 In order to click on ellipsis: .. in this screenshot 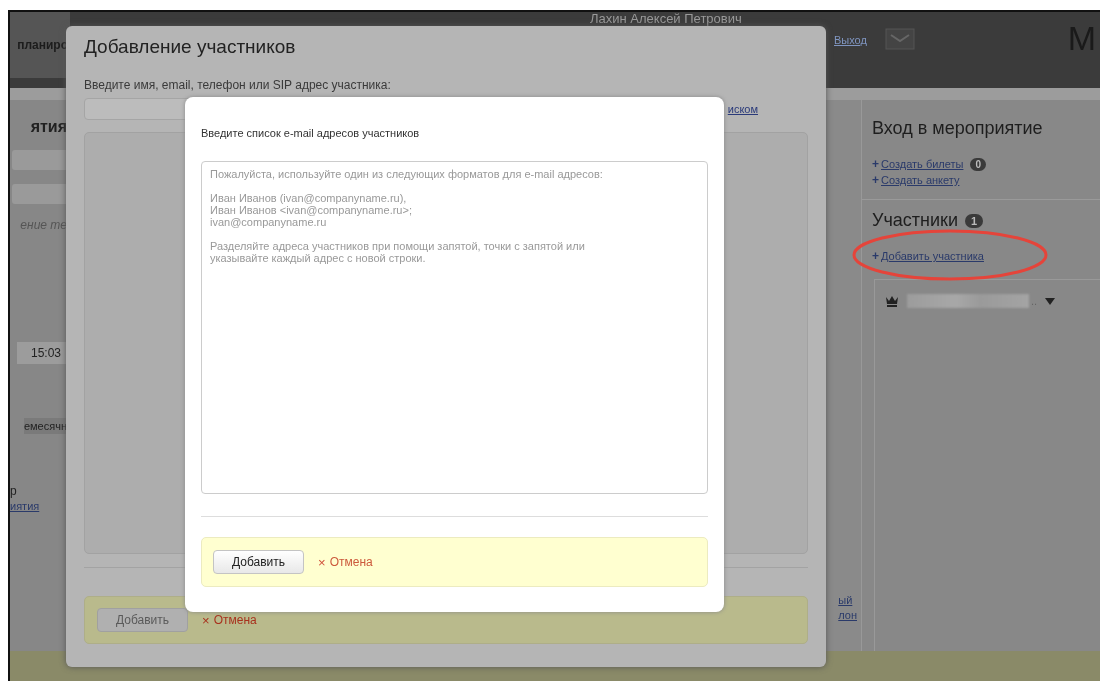, I will do `click(1034, 301)`.